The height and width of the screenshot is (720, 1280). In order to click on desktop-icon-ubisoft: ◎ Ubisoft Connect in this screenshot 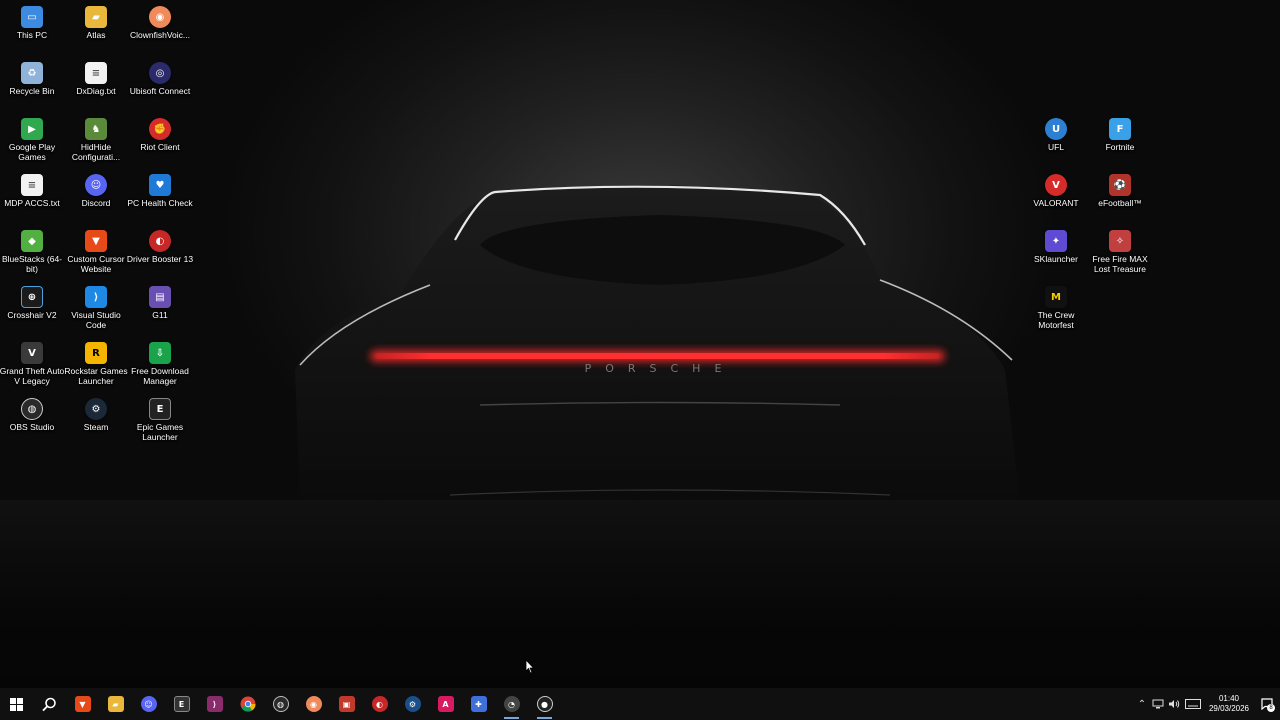, I will do `click(160, 79)`.